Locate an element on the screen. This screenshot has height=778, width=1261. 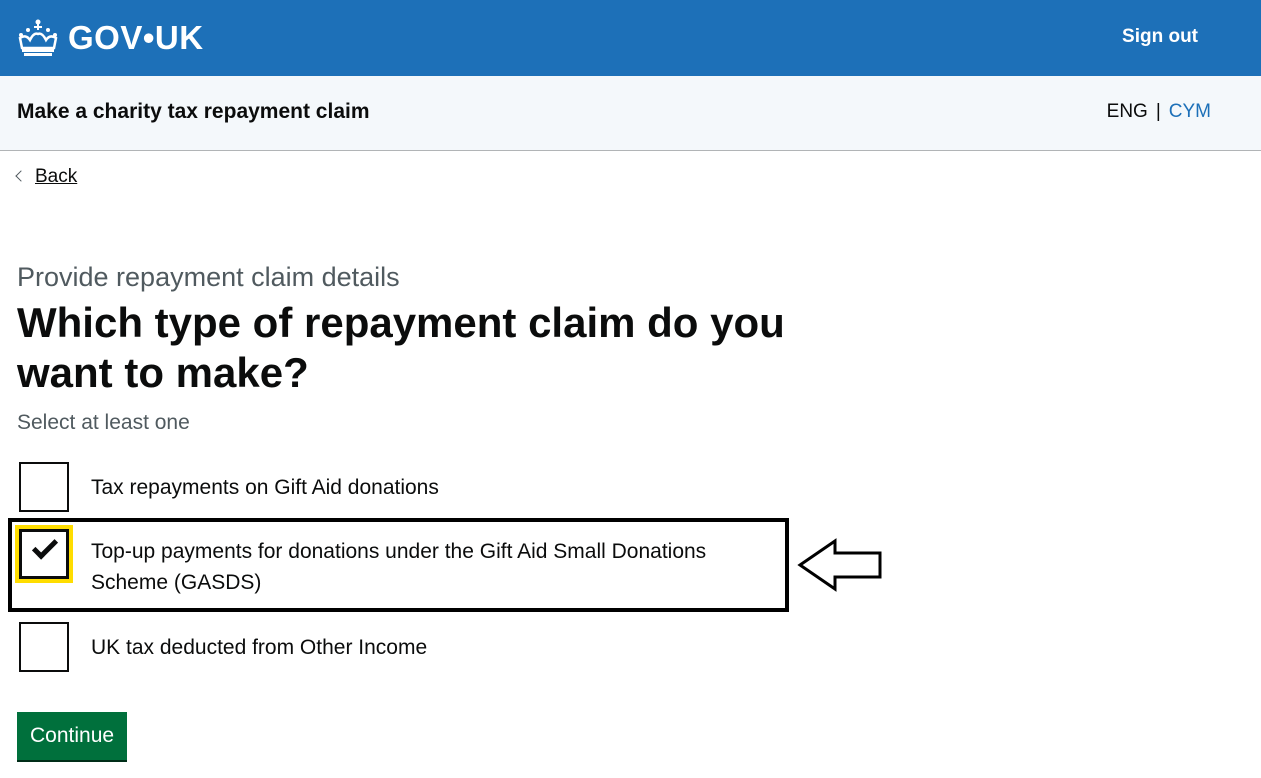
sign-out-link: Sign out is located at coordinates (1160, 37).